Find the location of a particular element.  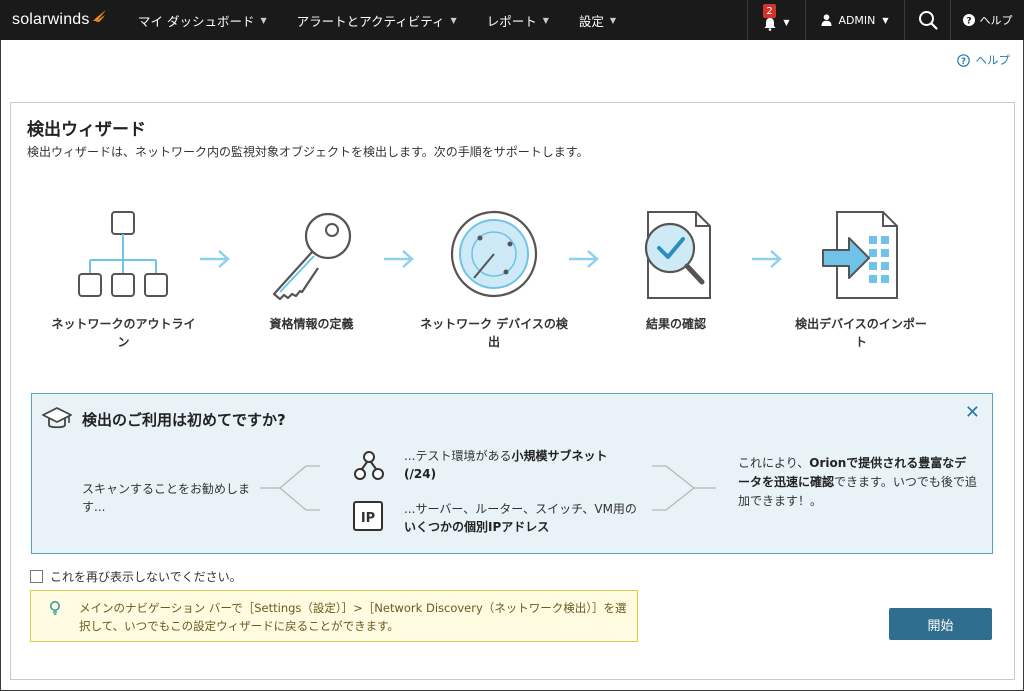

menu-alerts-activity: アラートとアクティビティ ▼ is located at coordinates (377, 20).